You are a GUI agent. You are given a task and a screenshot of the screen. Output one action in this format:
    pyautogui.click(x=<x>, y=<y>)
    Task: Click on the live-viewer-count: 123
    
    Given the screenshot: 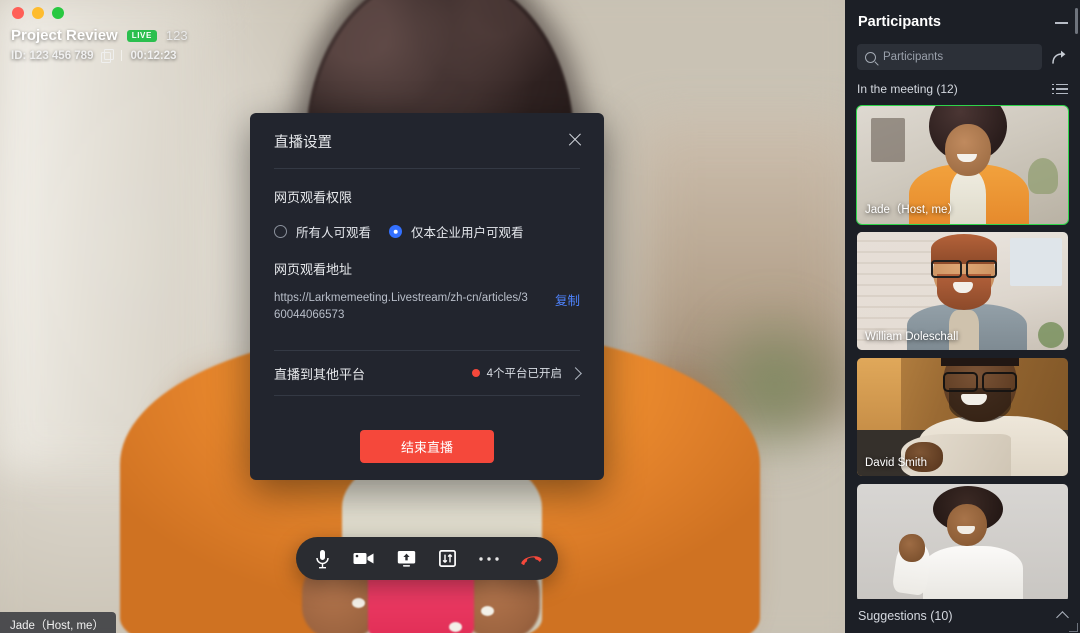 What is the action you would take?
    pyautogui.click(x=176, y=35)
    